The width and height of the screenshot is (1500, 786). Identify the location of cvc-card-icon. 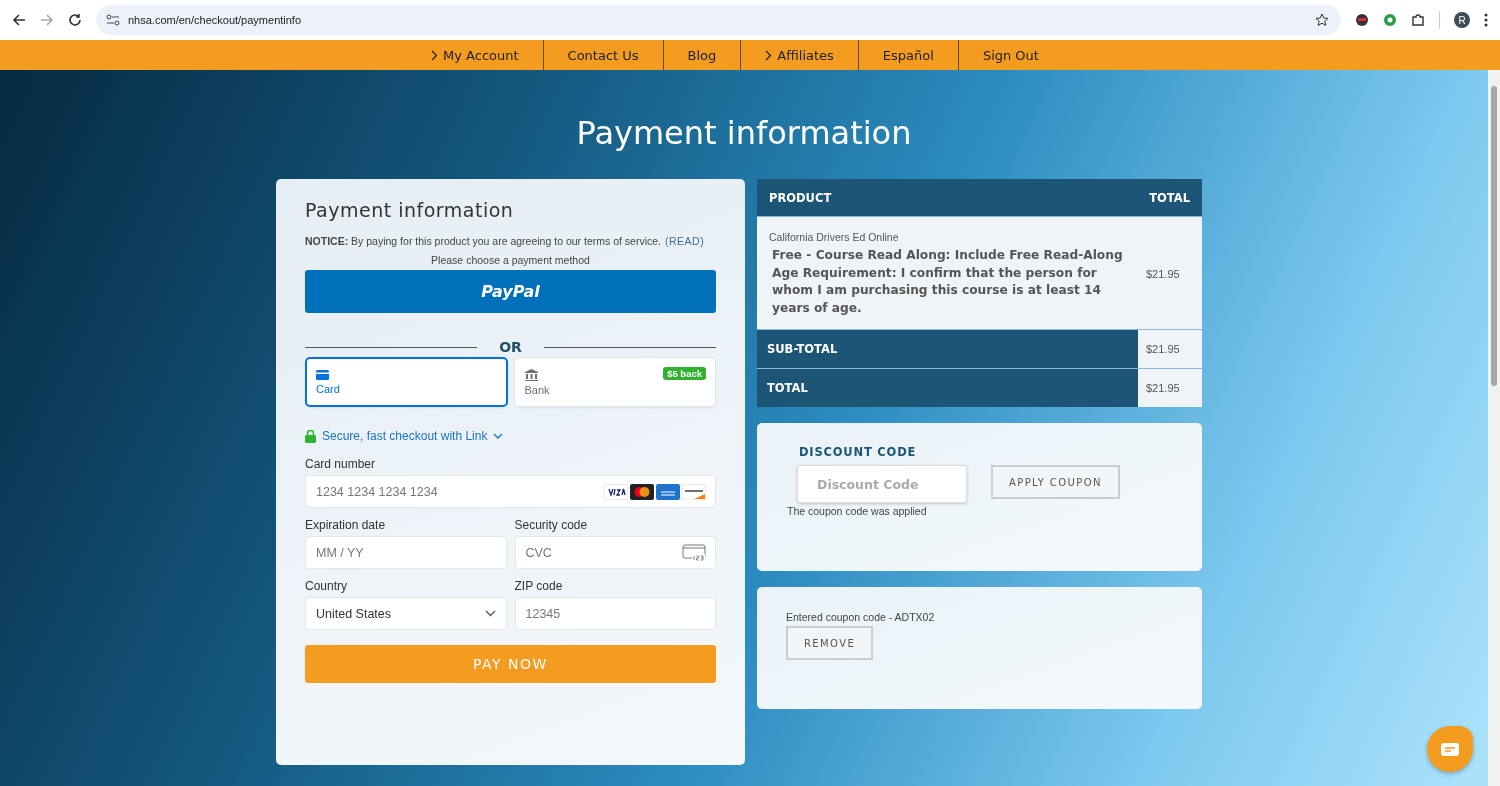
(694, 552).